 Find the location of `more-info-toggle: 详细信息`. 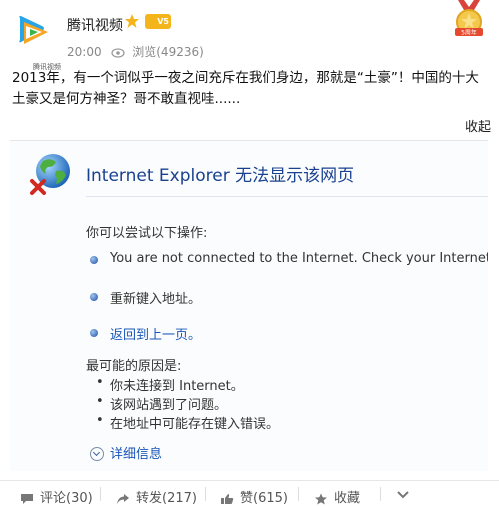

more-info-toggle: 详细信息 is located at coordinates (126, 452).